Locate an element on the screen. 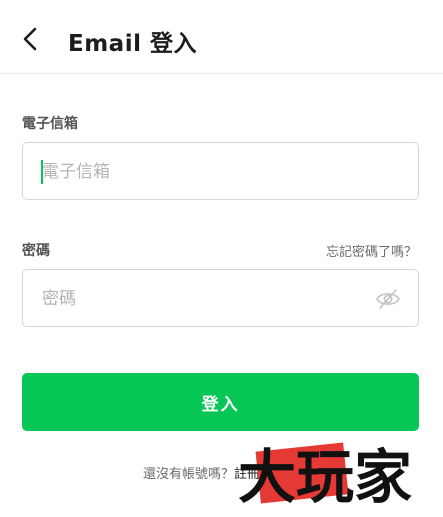  watermark-logo: 大玩家 is located at coordinates (337, 473).